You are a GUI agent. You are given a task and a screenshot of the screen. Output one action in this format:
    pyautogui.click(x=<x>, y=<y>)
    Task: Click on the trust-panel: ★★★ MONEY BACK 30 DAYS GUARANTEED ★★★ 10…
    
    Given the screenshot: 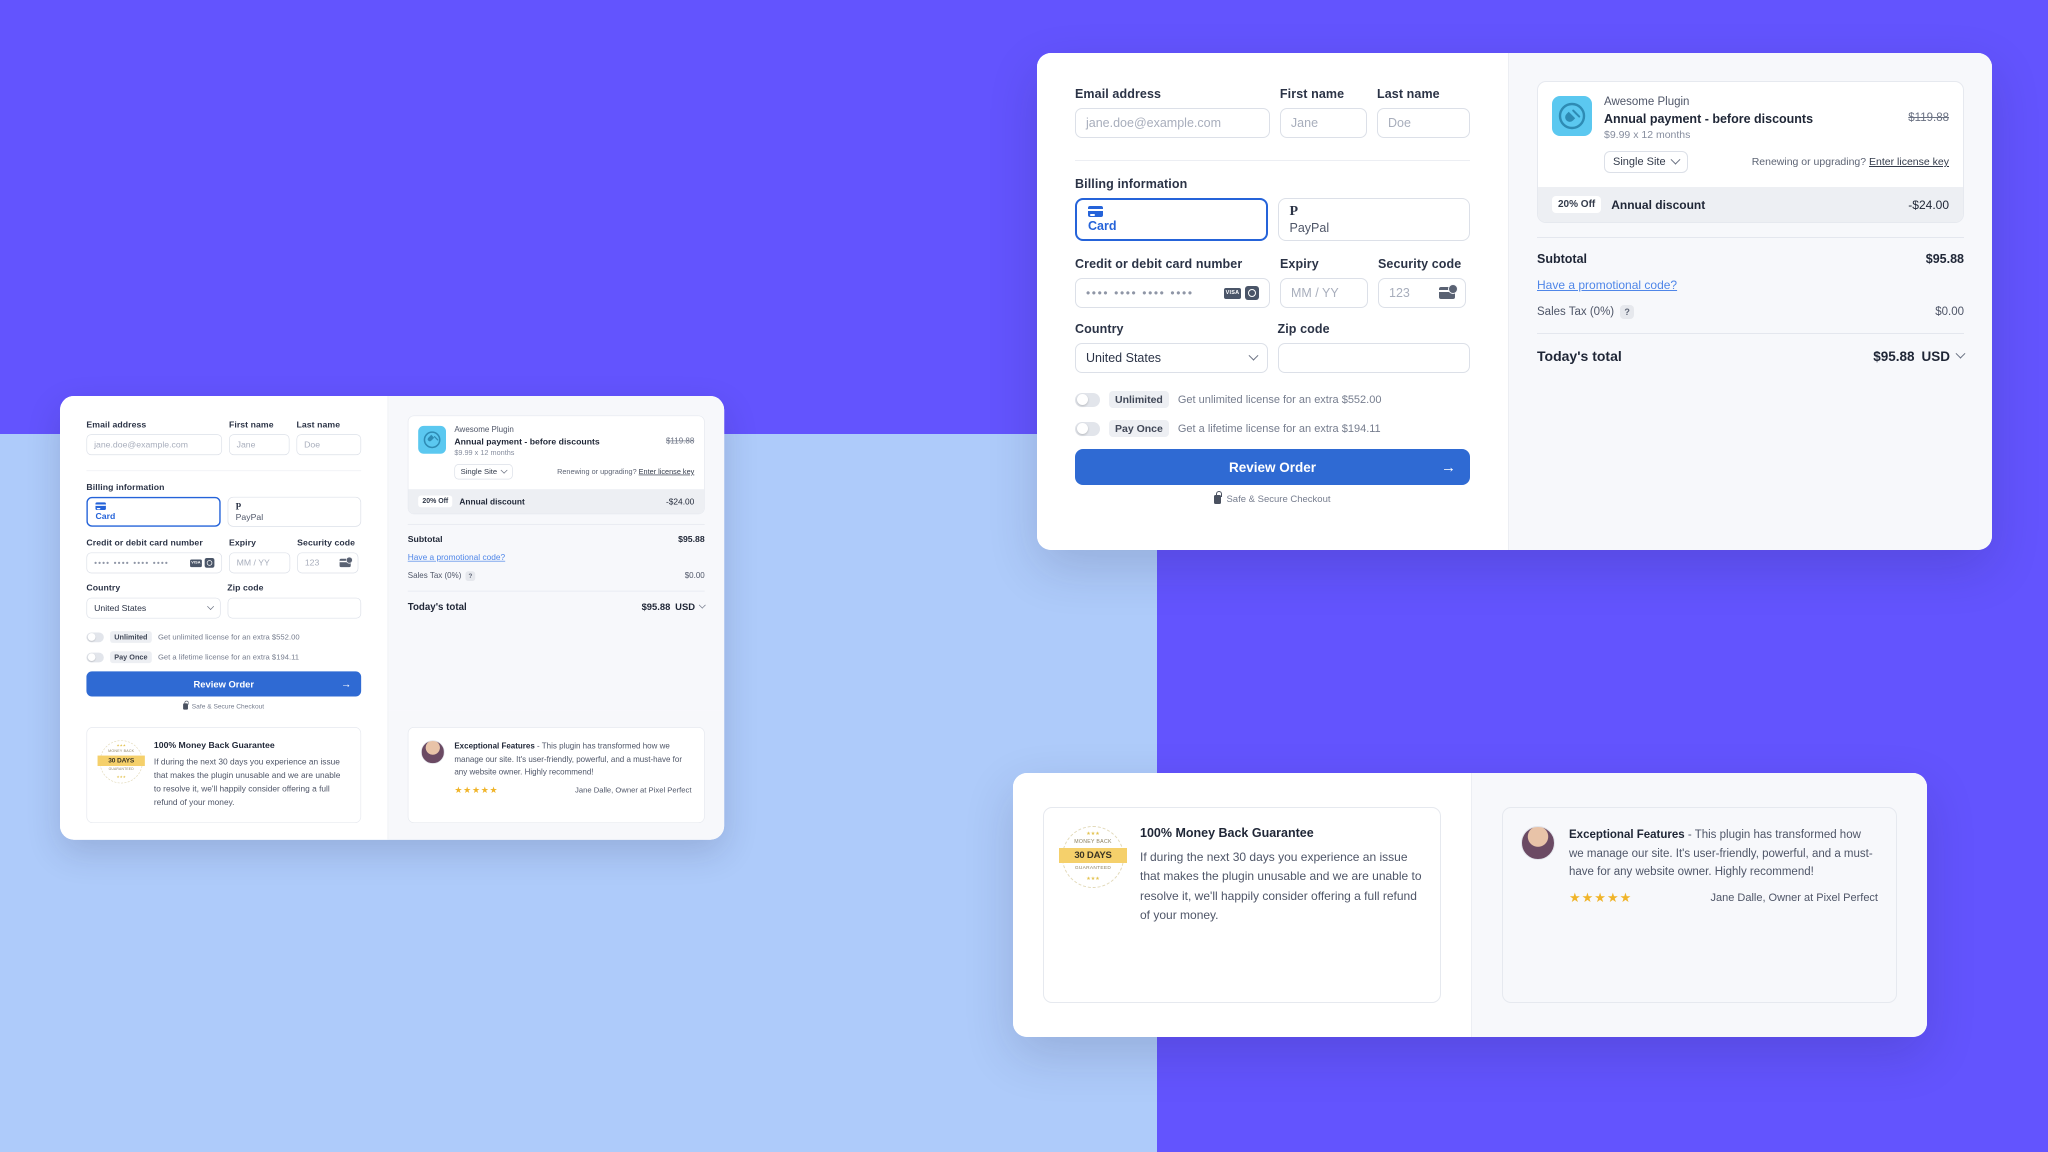 What is the action you would take?
    pyautogui.click(x=1470, y=905)
    